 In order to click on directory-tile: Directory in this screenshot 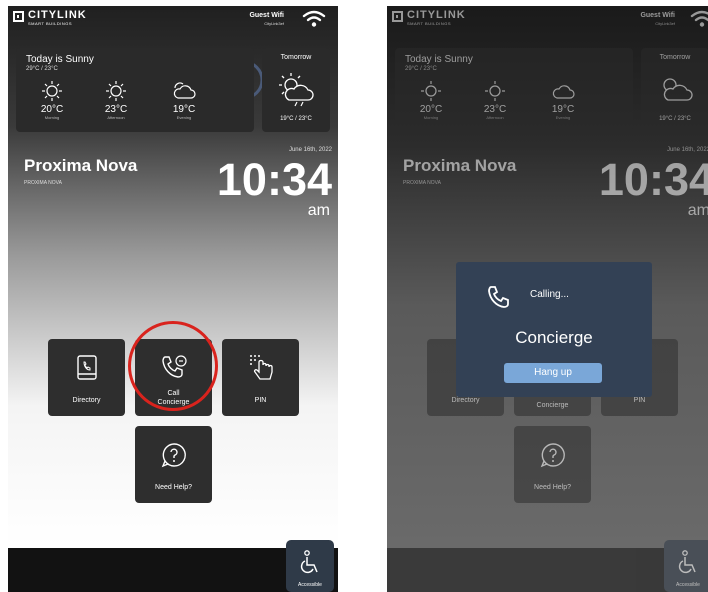, I will do `click(86, 377)`.